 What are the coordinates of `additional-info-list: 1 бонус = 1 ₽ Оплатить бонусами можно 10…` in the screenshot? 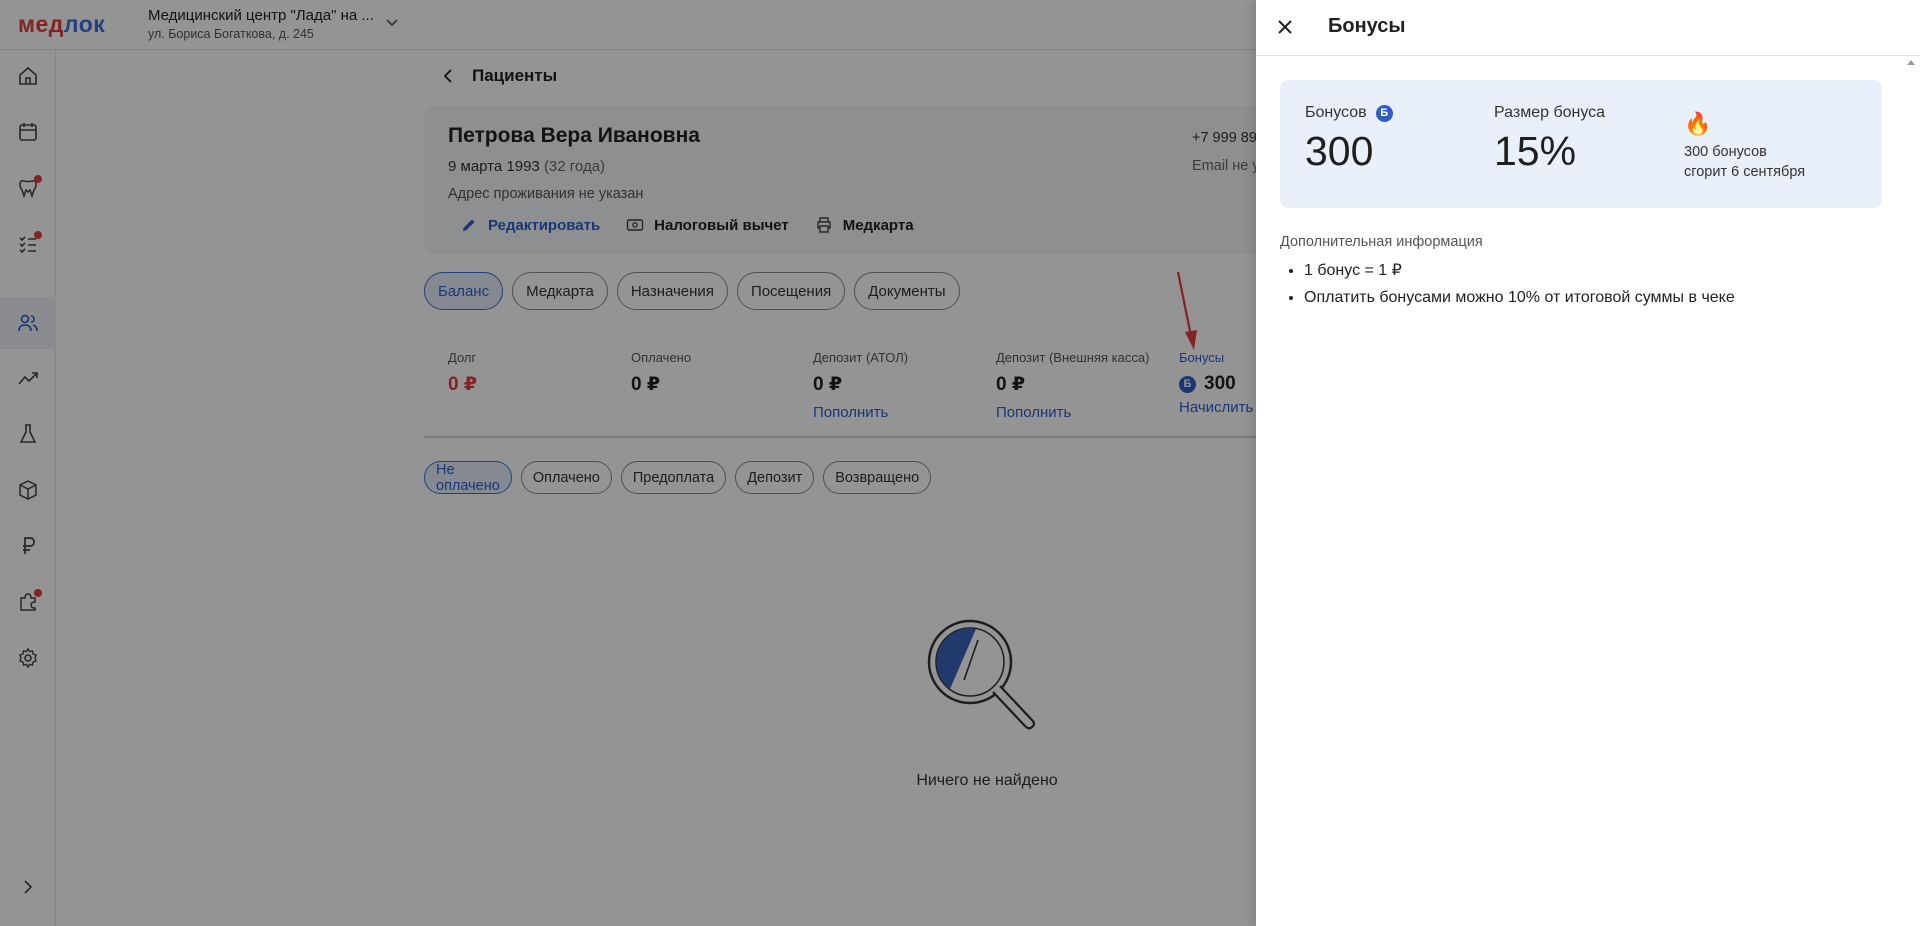 It's located at (1519, 288).